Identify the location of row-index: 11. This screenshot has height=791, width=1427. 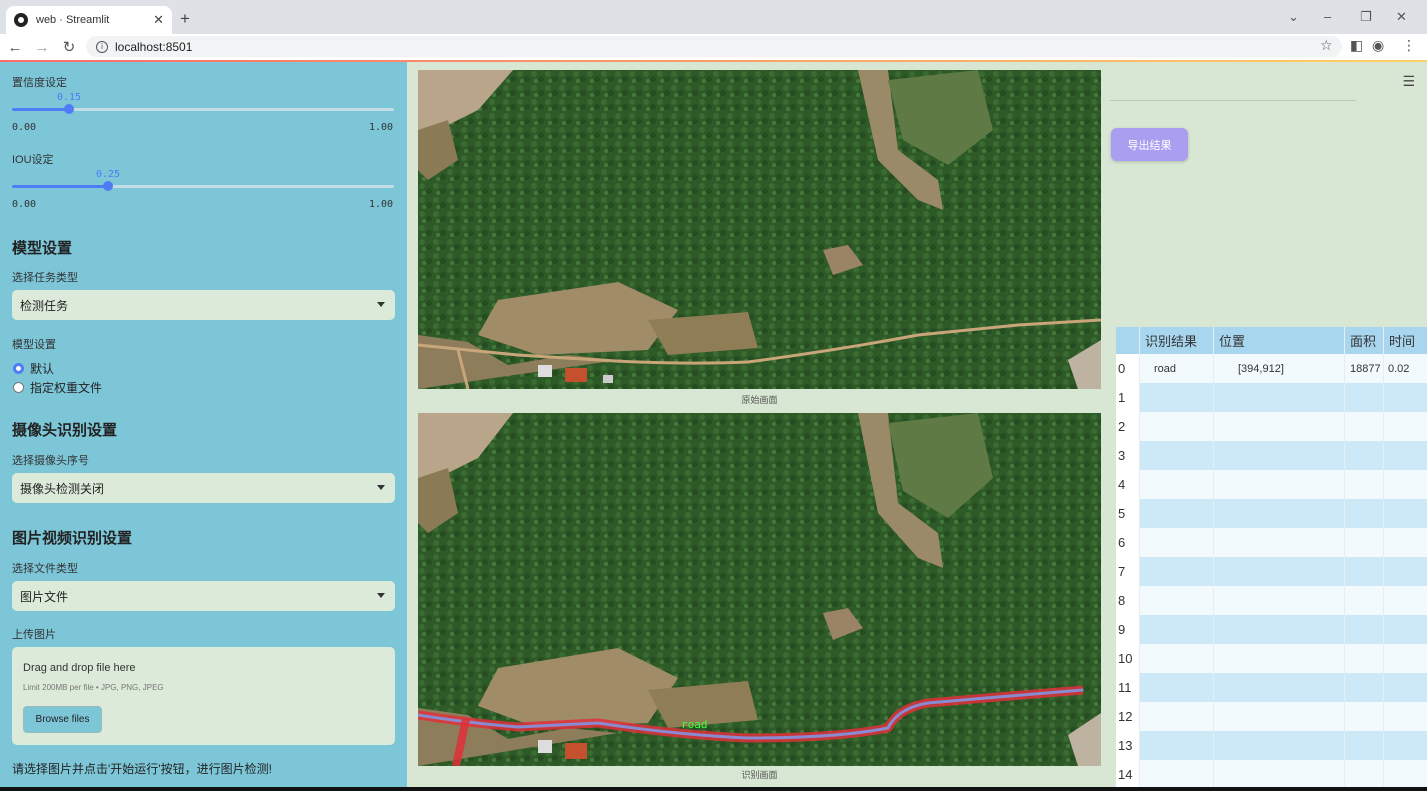
(1128, 687).